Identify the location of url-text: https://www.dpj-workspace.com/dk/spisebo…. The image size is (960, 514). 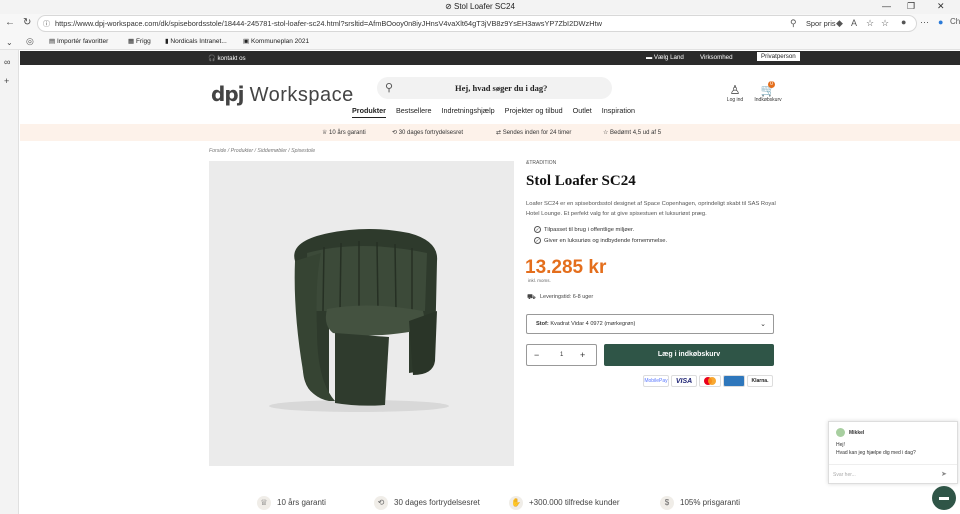
(328, 23).